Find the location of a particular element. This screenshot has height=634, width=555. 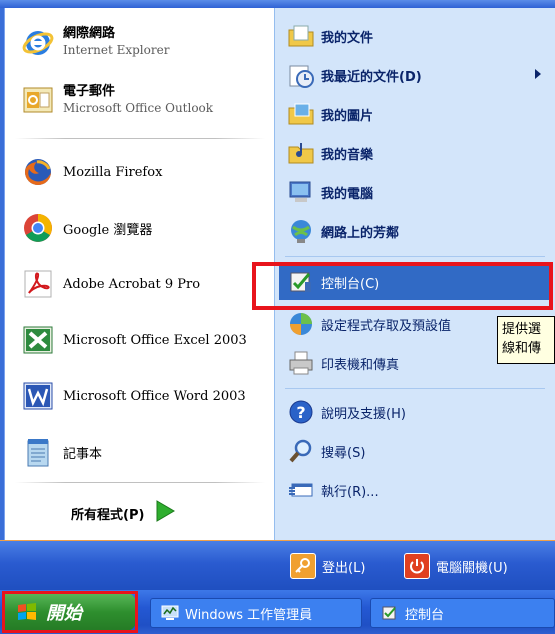

pinned-title: 電子郵件 is located at coordinates (89, 91).